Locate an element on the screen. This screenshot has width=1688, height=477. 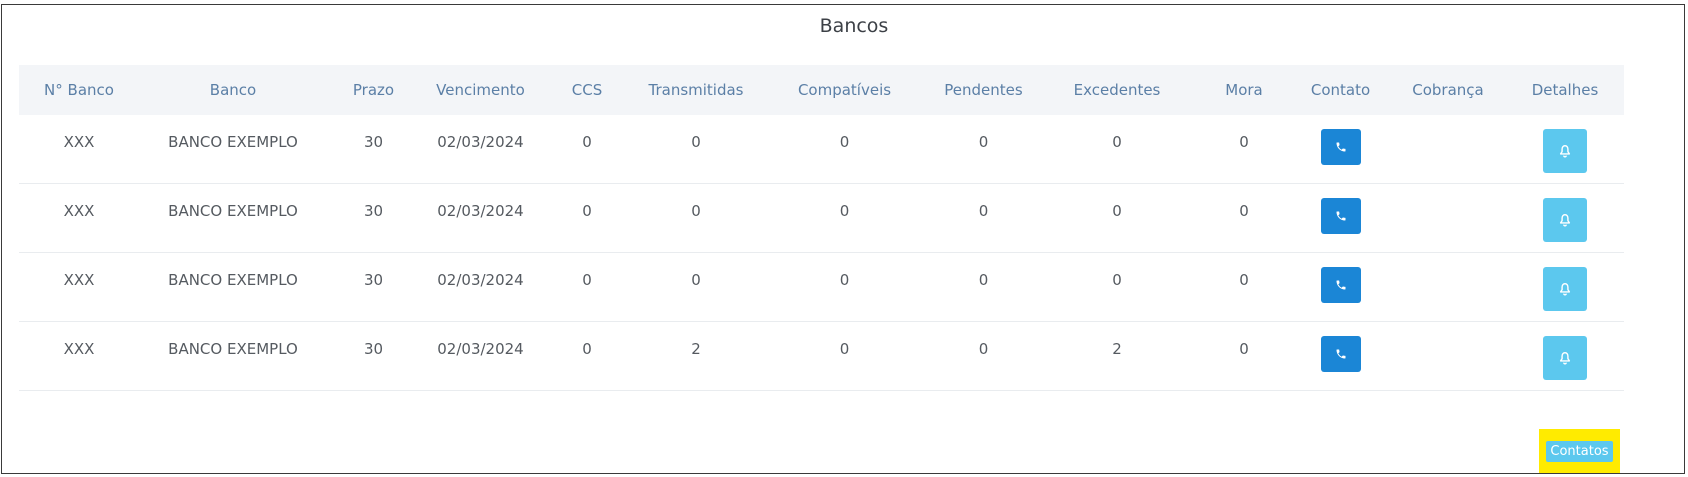
header-excedentes: Excedentes is located at coordinates (1117, 90).